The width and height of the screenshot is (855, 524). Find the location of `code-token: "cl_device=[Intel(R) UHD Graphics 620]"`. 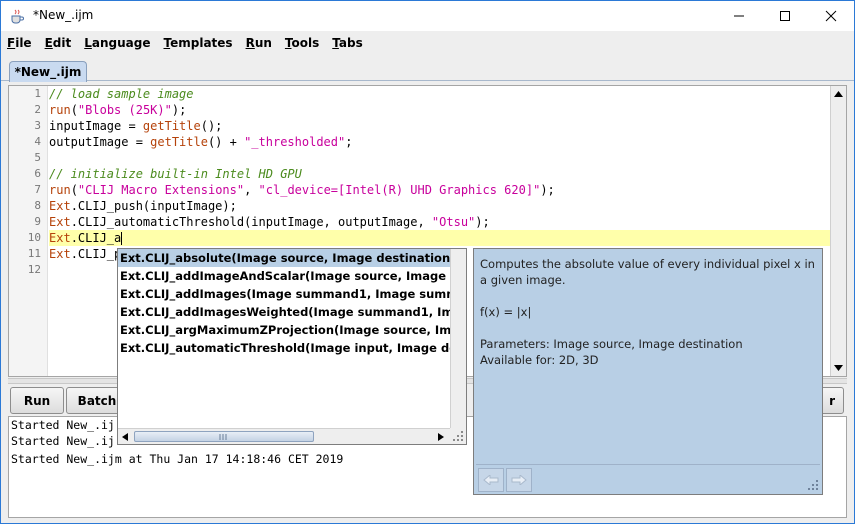

code-token: "cl_device=[Intel(R) UHD Graphics 620]" is located at coordinates (399, 190).